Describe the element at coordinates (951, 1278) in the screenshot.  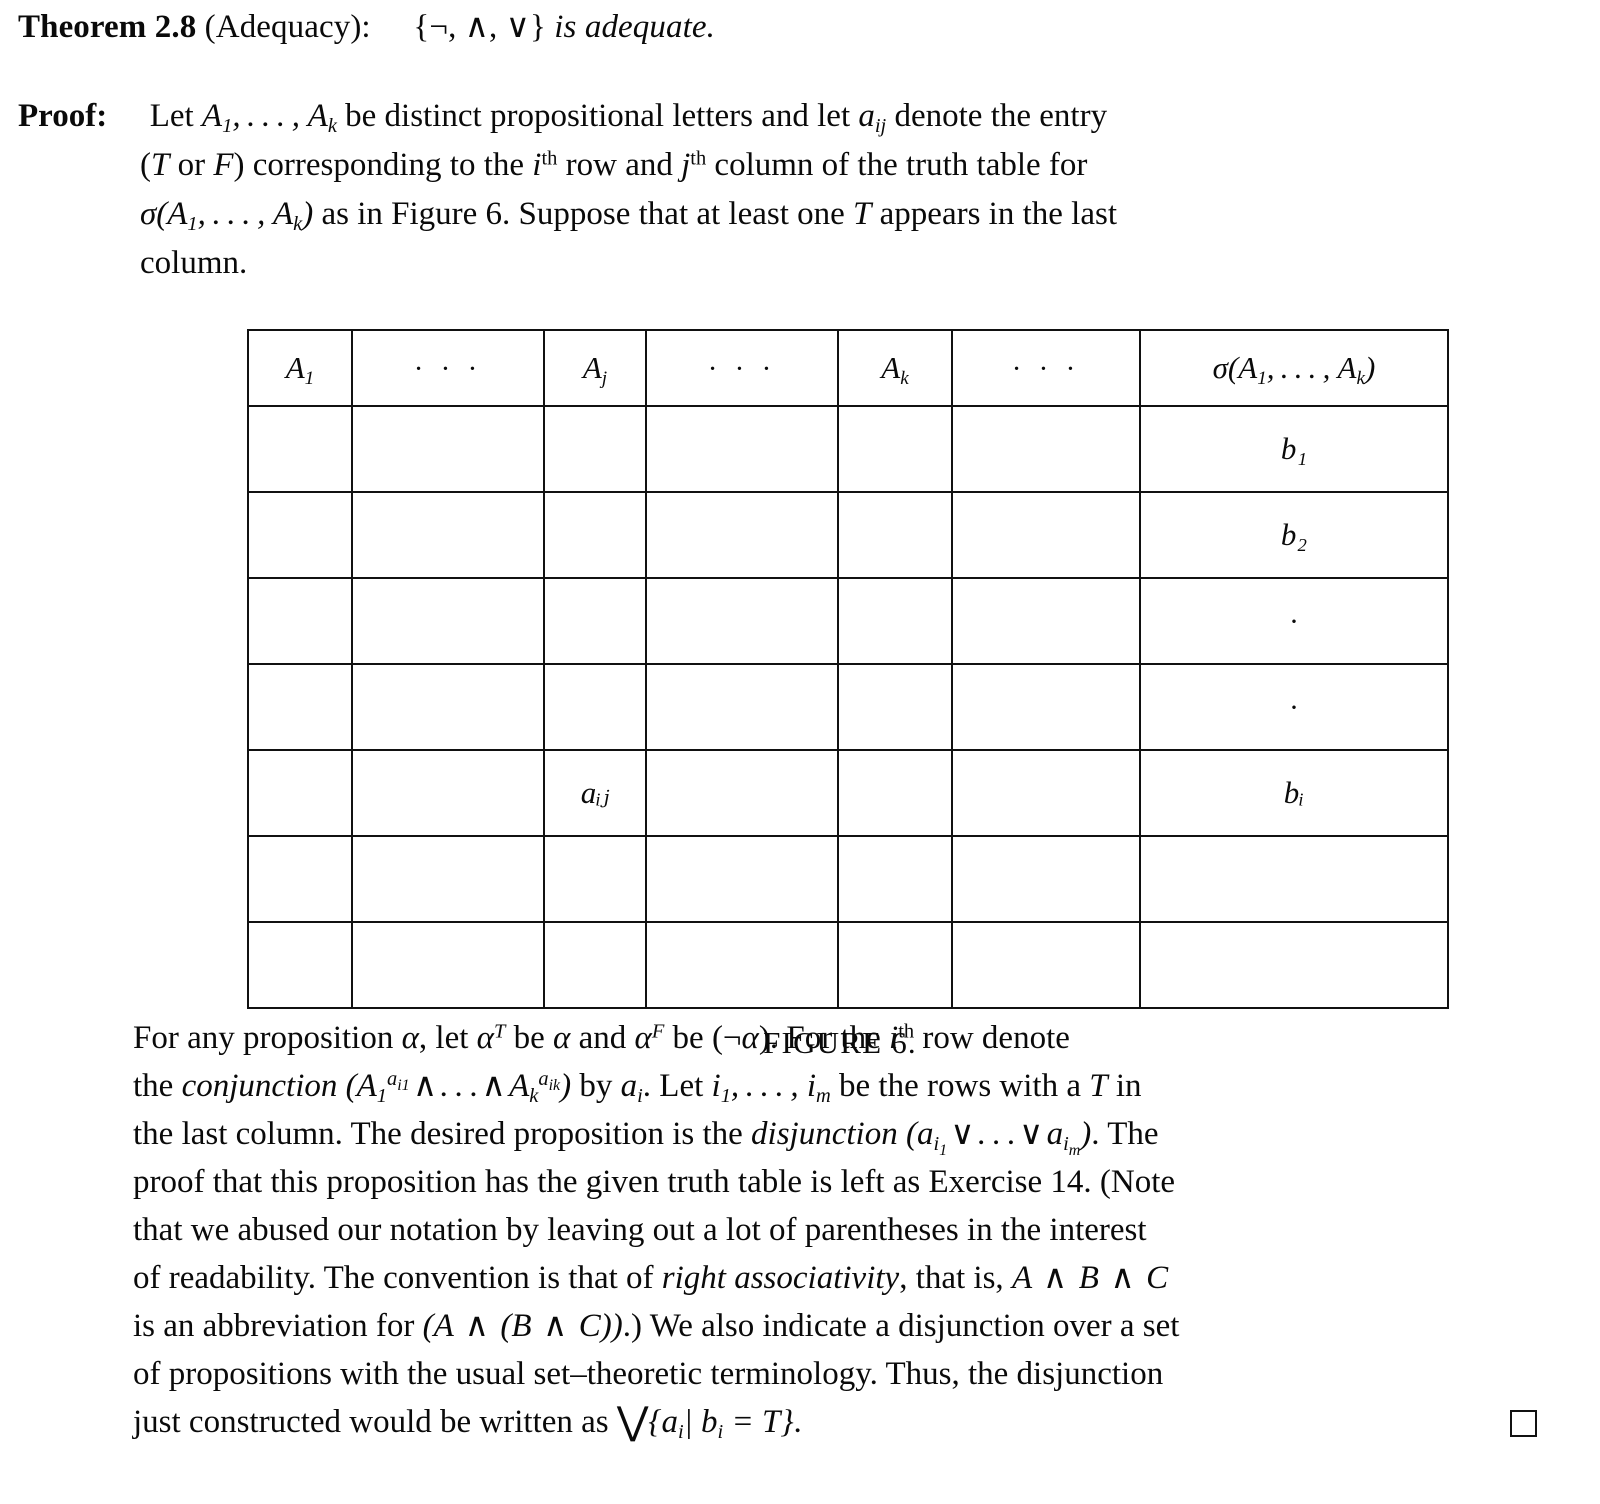
I see `text: , that is,` at that location.